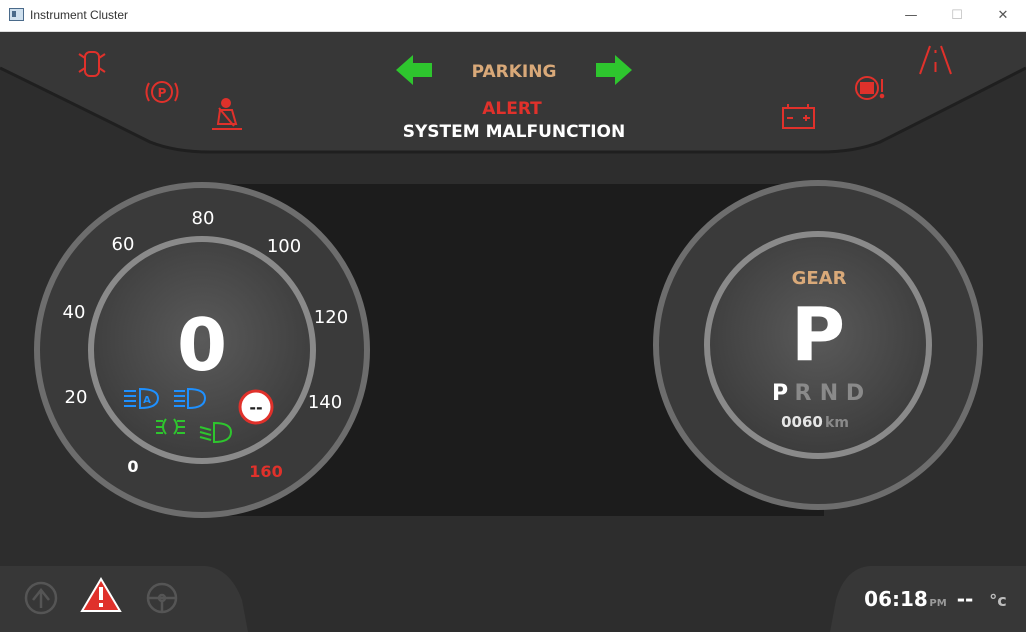 The width and height of the screenshot is (1026, 632). Describe the element at coordinates (202, 345) in the screenshot. I see `speed-value: 0` at that location.